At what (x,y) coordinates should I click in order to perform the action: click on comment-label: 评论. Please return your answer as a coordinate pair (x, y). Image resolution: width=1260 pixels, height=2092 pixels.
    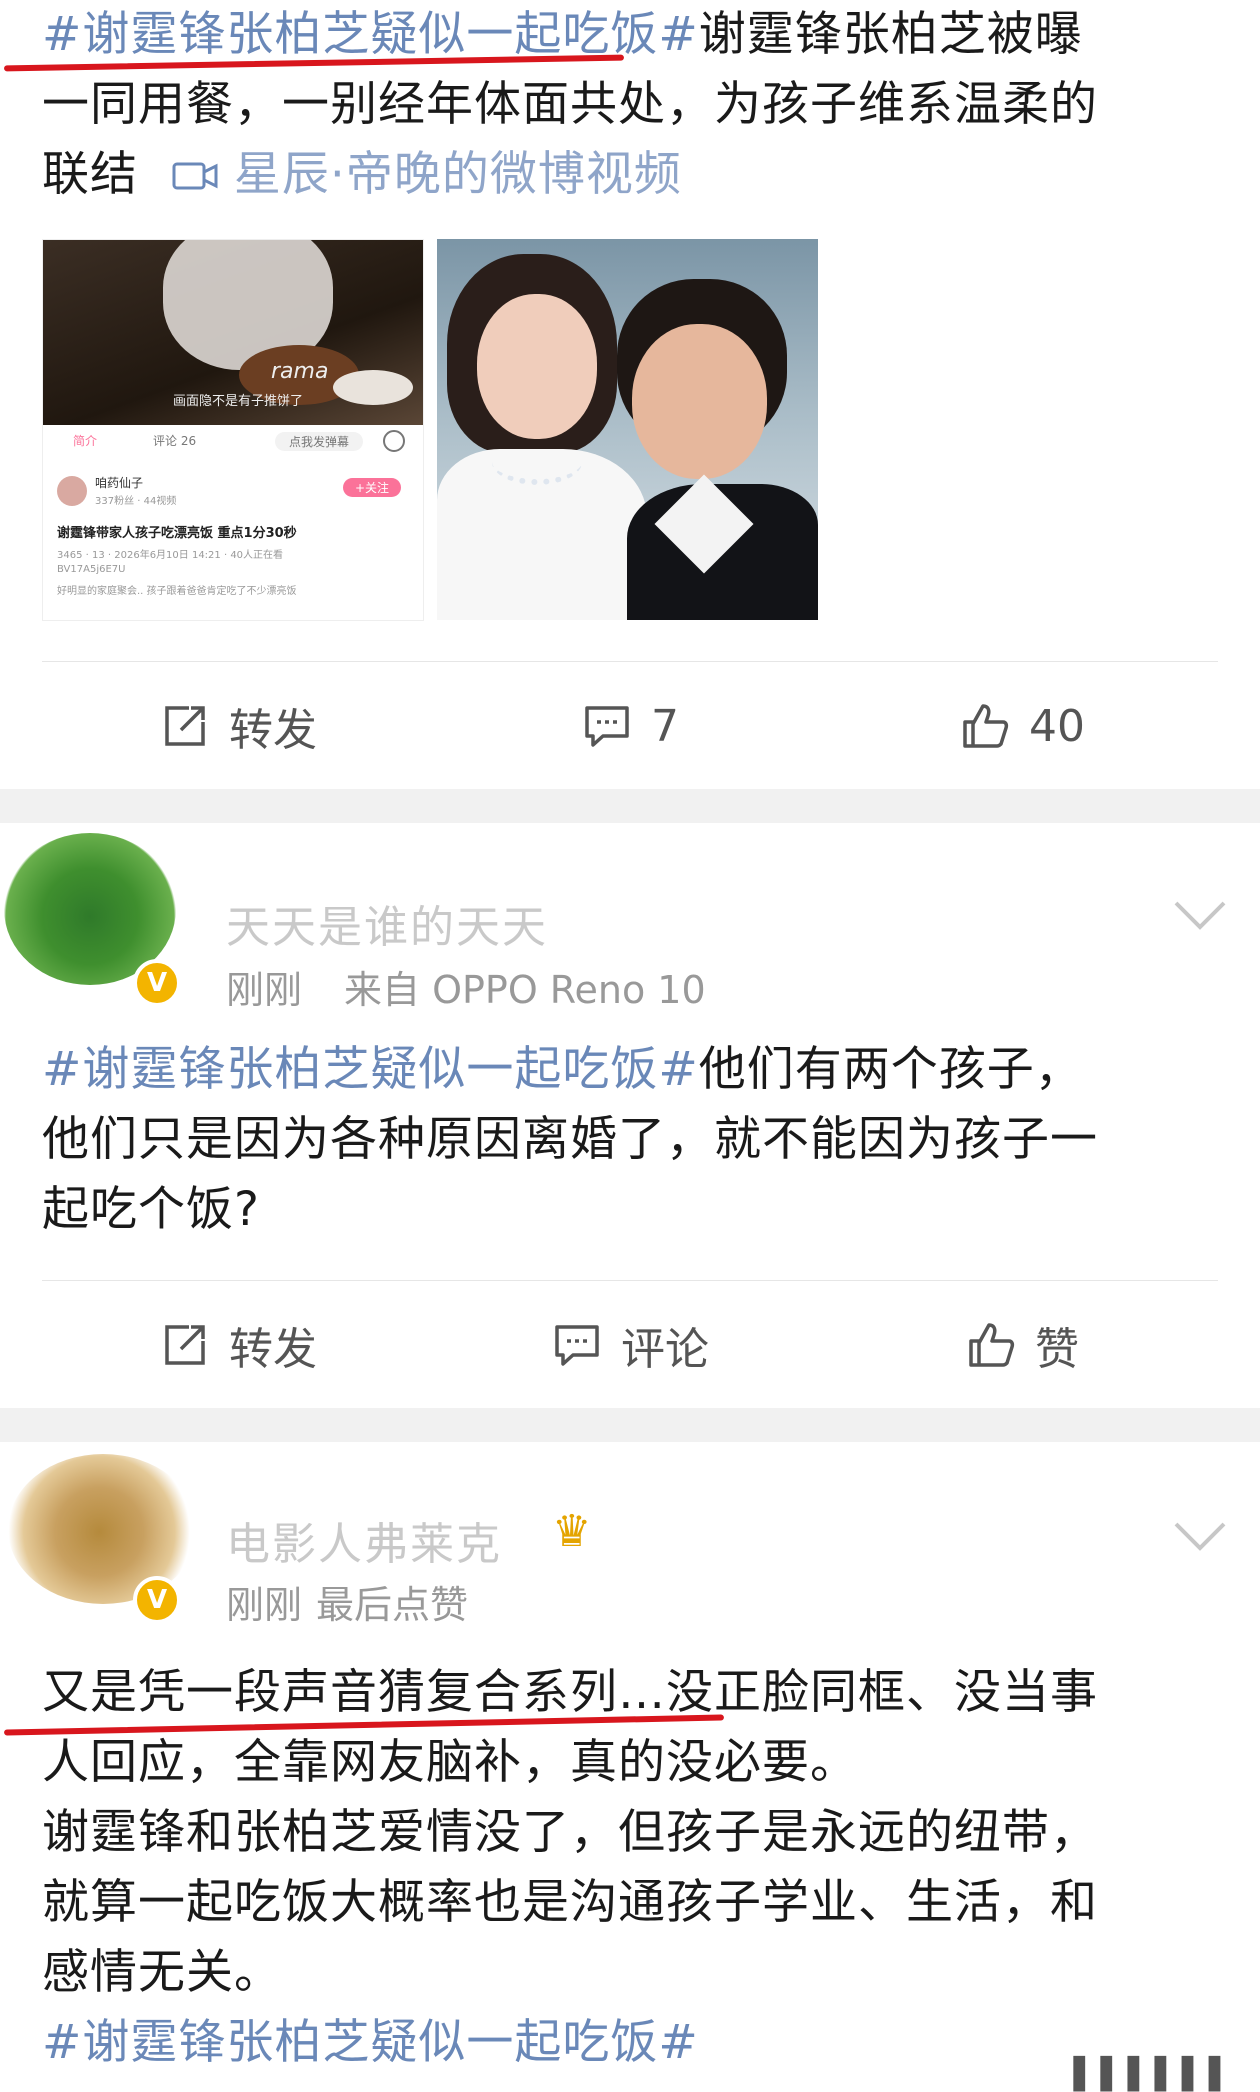
    Looking at the image, I should click on (665, 1349).